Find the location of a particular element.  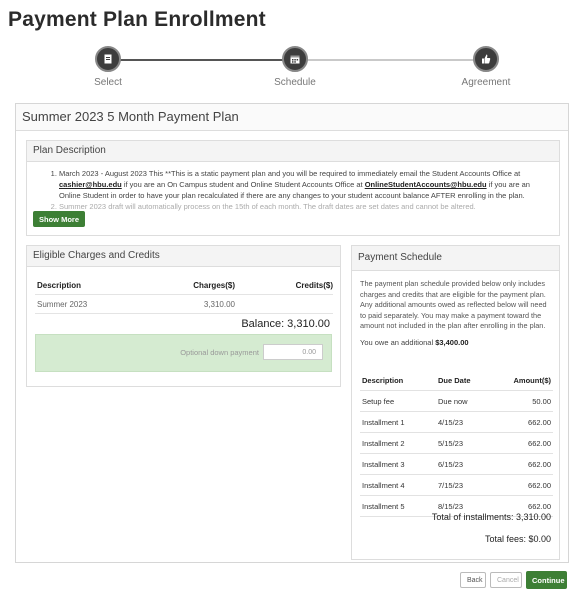

charge-description: Summer 2023 is located at coordinates (62, 304).